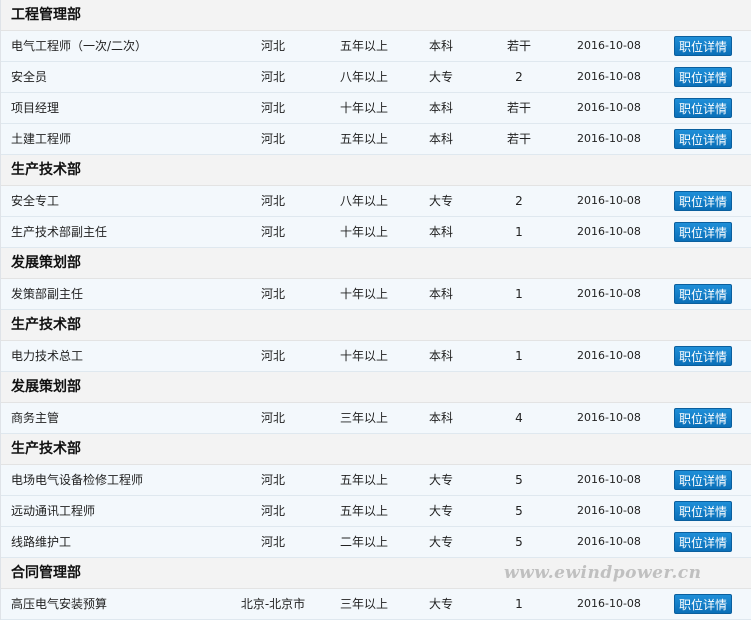 This screenshot has height=620, width=751. I want to click on job-title: 土建工程师, so click(41, 139).